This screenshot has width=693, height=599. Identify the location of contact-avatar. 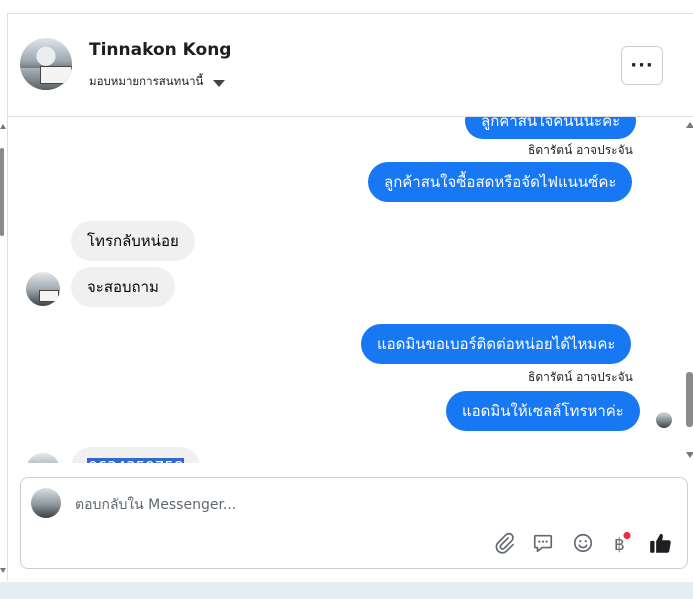
(46, 64).